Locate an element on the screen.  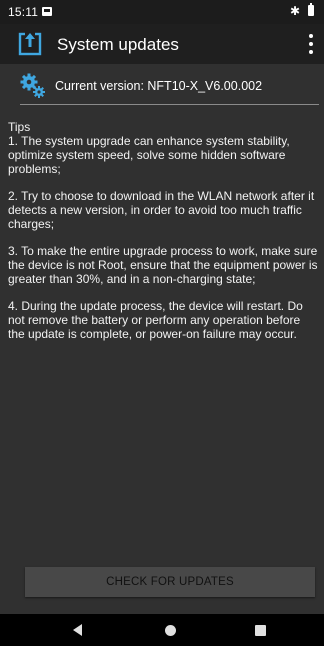
navigation-bar is located at coordinates (162, 630).